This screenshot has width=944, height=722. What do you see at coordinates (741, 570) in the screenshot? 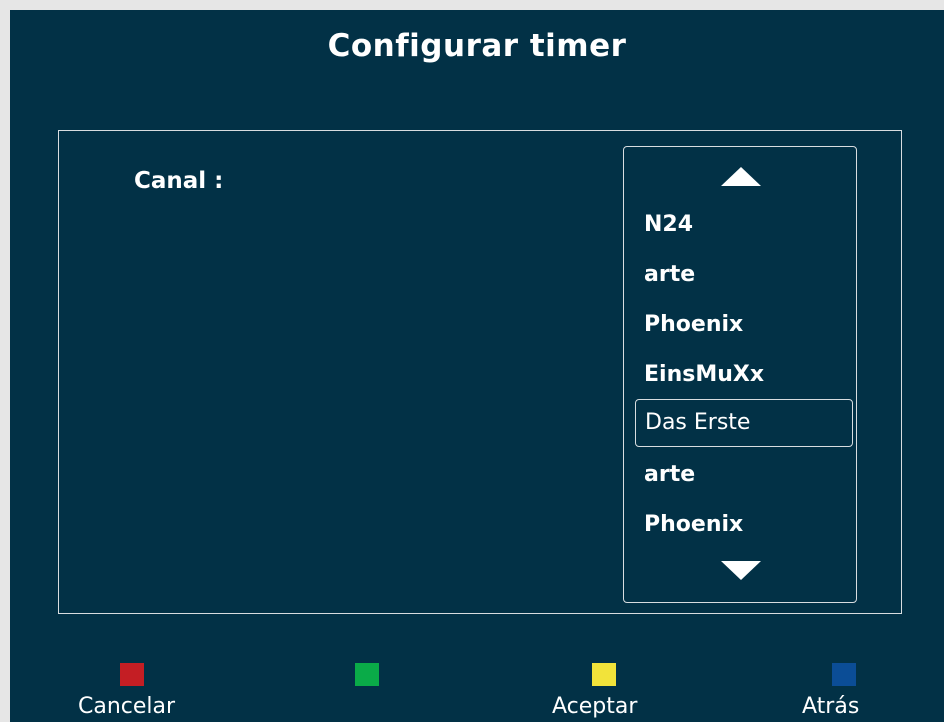
I see `scroll-down-arrow-icon` at bounding box center [741, 570].